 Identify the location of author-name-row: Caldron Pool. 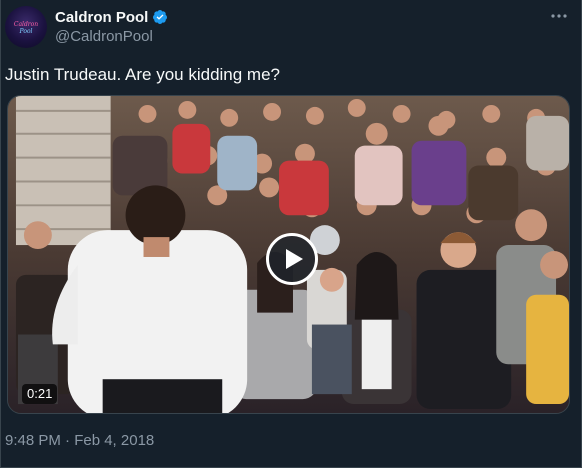
(111, 17).